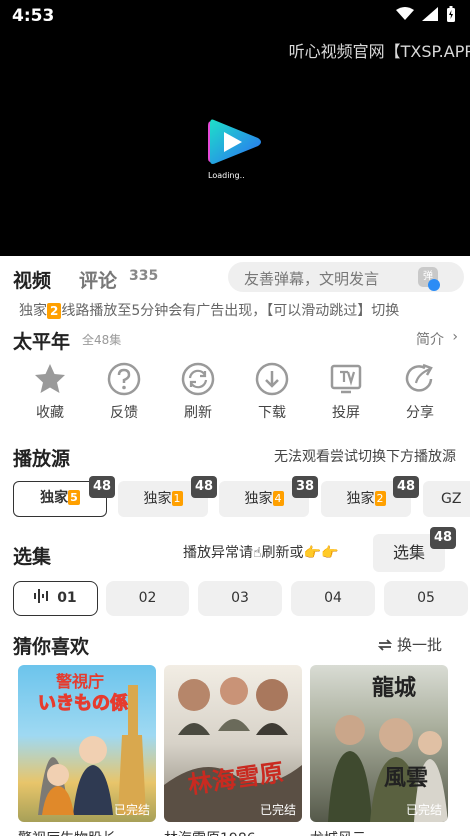 This screenshot has width=470, height=836. I want to click on download-button: 下载, so click(272, 392).